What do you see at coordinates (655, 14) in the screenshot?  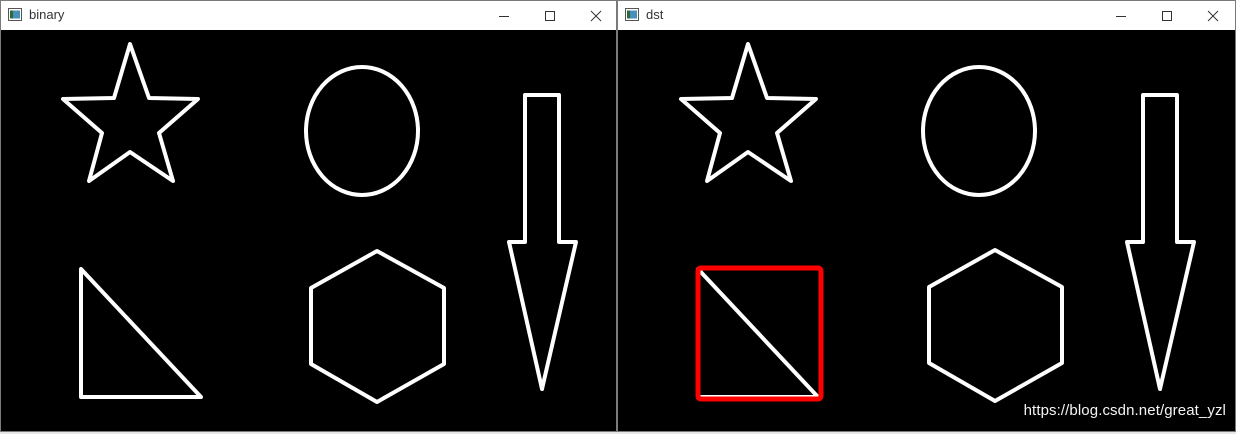 I see `window-title: dst` at bounding box center [655, 14].